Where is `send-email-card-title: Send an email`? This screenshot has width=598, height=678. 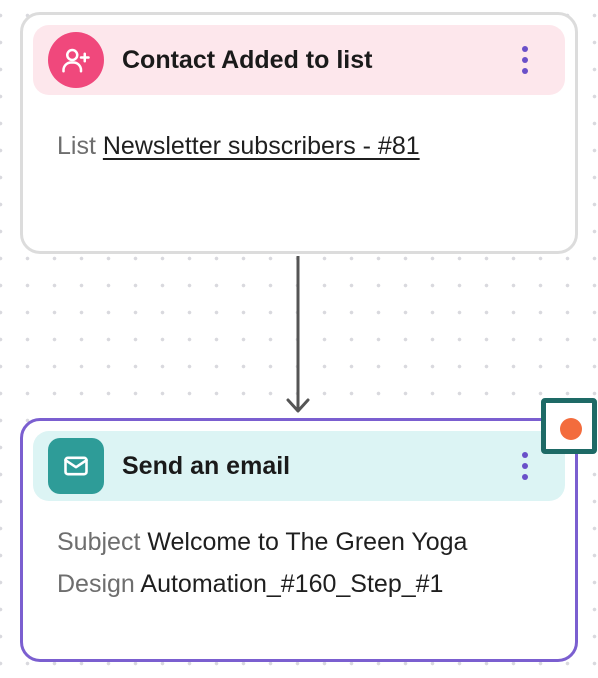
send-email-card-title: Send an email is located at coordinates (206, 465).